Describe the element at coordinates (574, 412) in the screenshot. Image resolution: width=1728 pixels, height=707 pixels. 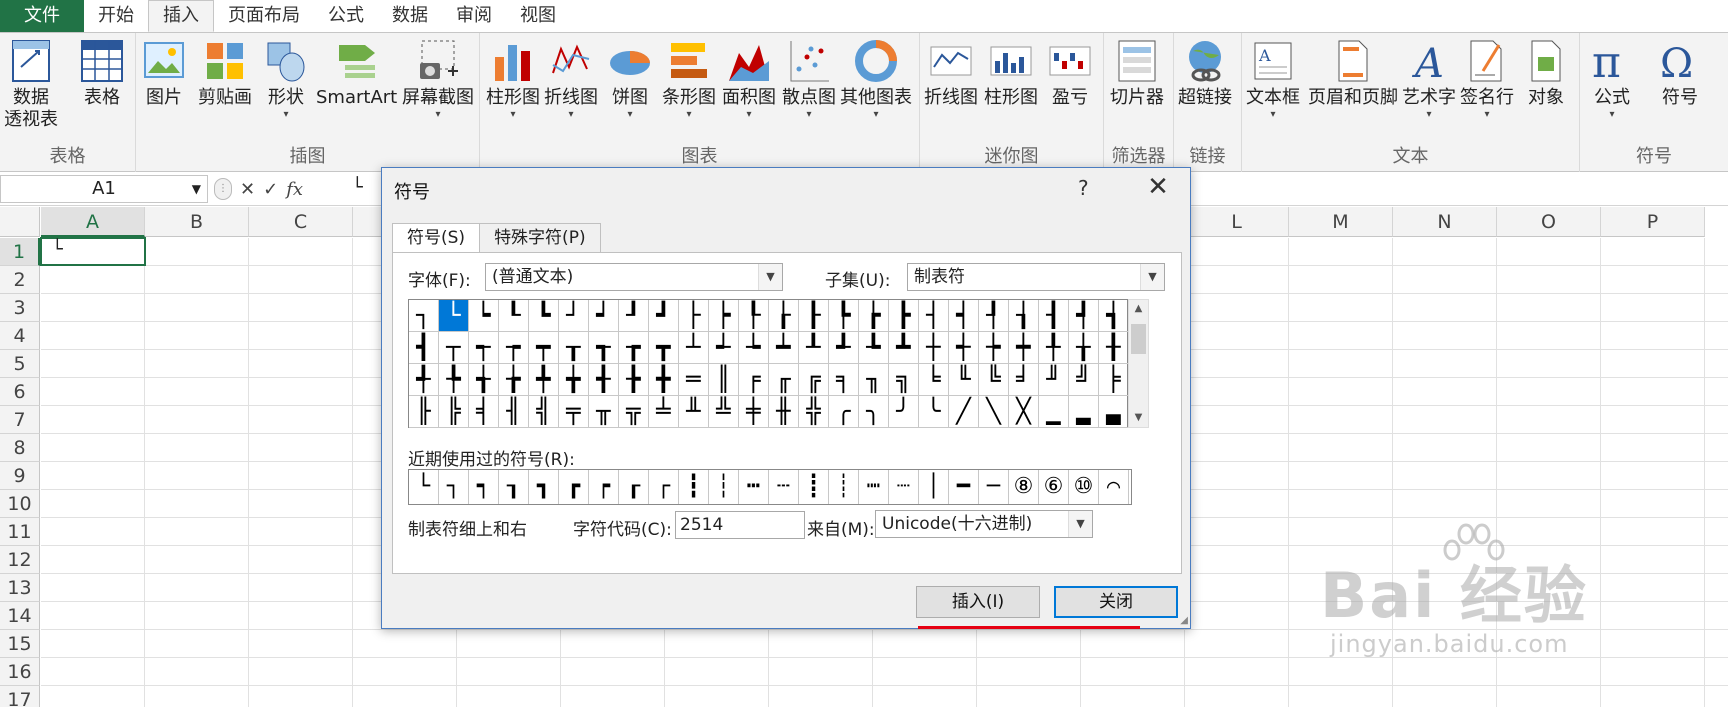
I see `symbol-cell: ╤` at that location.